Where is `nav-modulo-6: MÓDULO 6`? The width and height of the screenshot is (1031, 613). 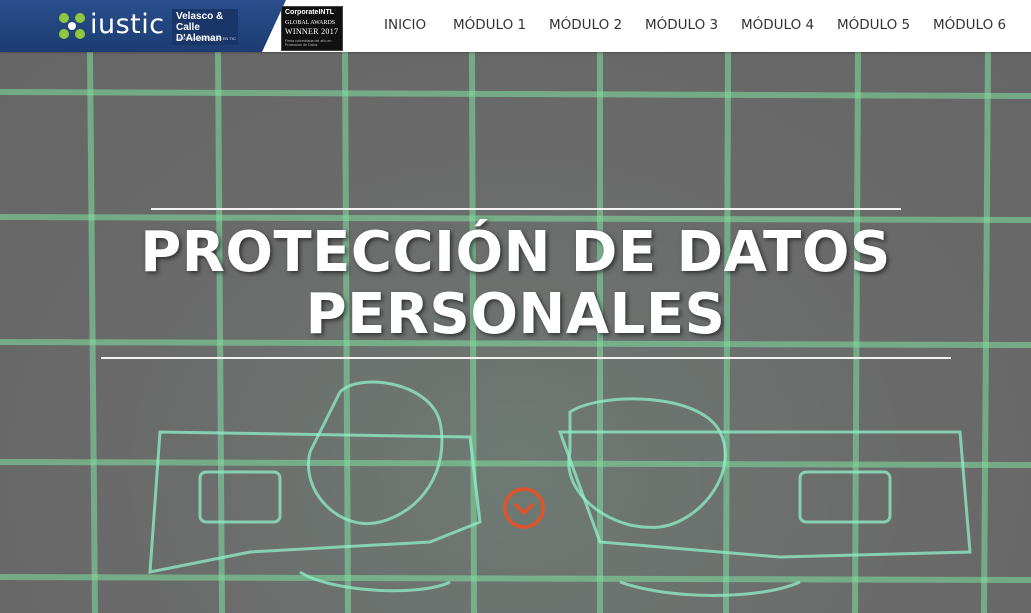 nav-modulo-6: MÓDULO 6 is located at coordinates (969, 25).